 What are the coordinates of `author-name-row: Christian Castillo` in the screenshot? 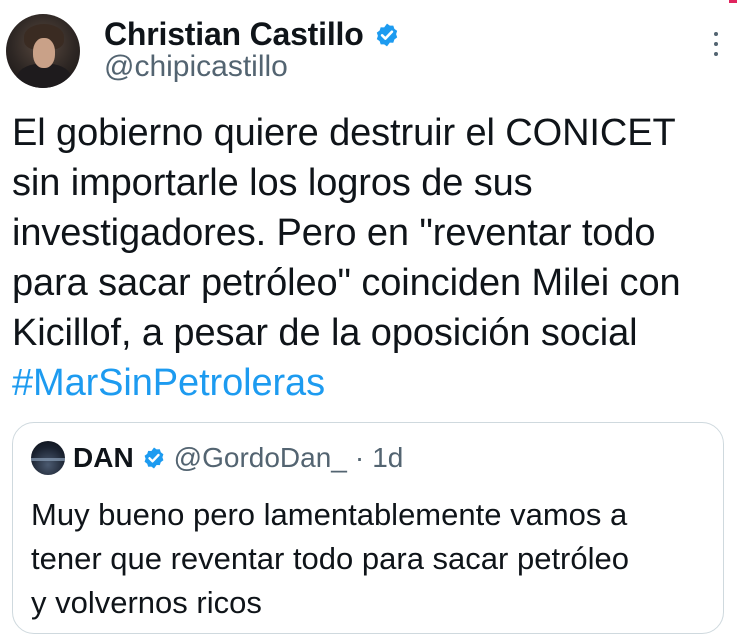 It's located at (252, 34).